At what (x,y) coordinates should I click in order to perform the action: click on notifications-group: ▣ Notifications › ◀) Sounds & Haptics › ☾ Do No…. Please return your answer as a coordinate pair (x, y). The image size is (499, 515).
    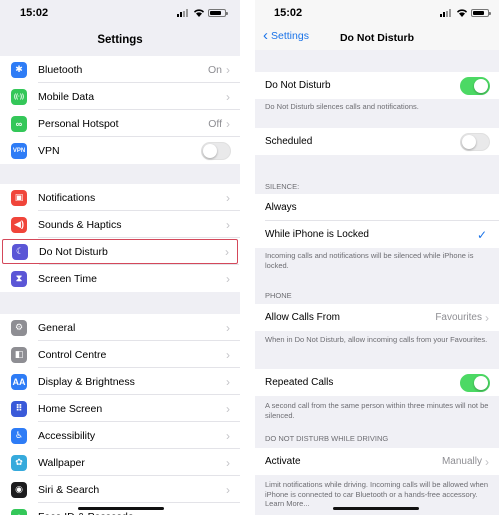
    Looking at the image, I should click on (120, 238).